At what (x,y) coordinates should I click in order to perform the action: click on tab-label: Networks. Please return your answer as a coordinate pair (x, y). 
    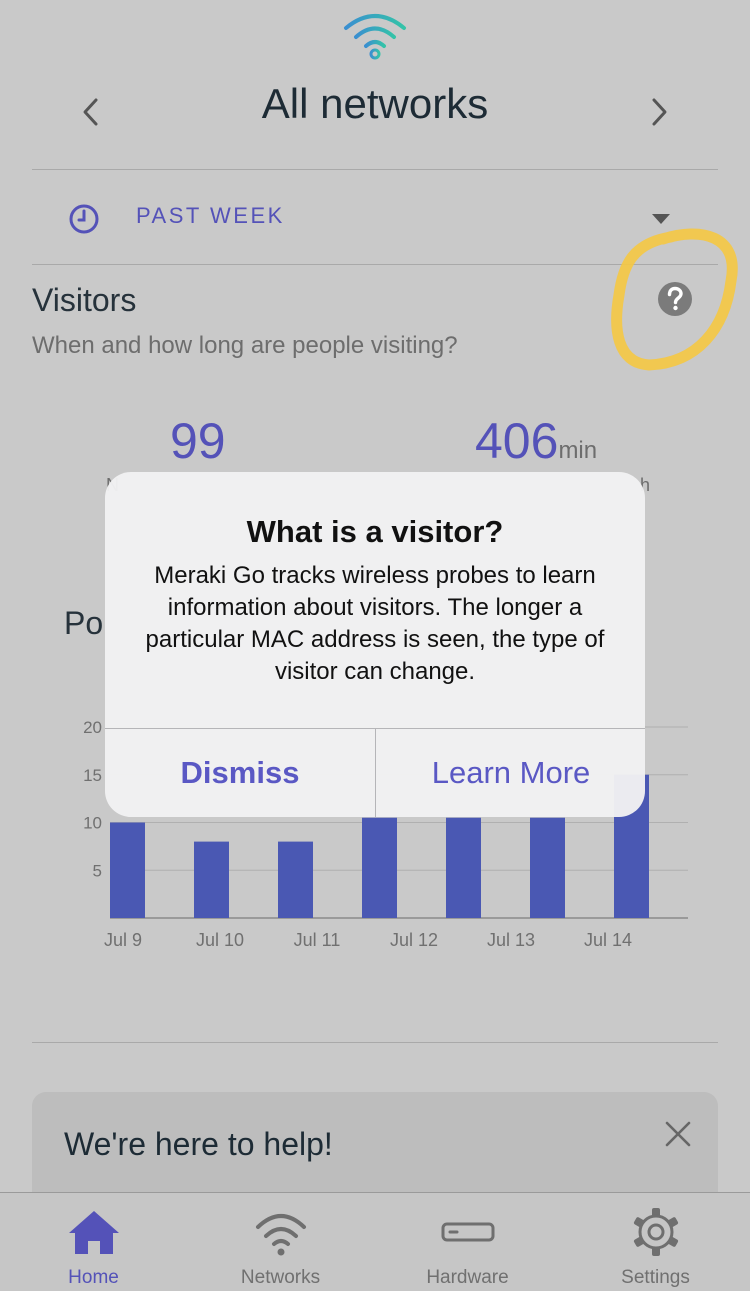
    Looking at the image, I should click on (280, 1277).